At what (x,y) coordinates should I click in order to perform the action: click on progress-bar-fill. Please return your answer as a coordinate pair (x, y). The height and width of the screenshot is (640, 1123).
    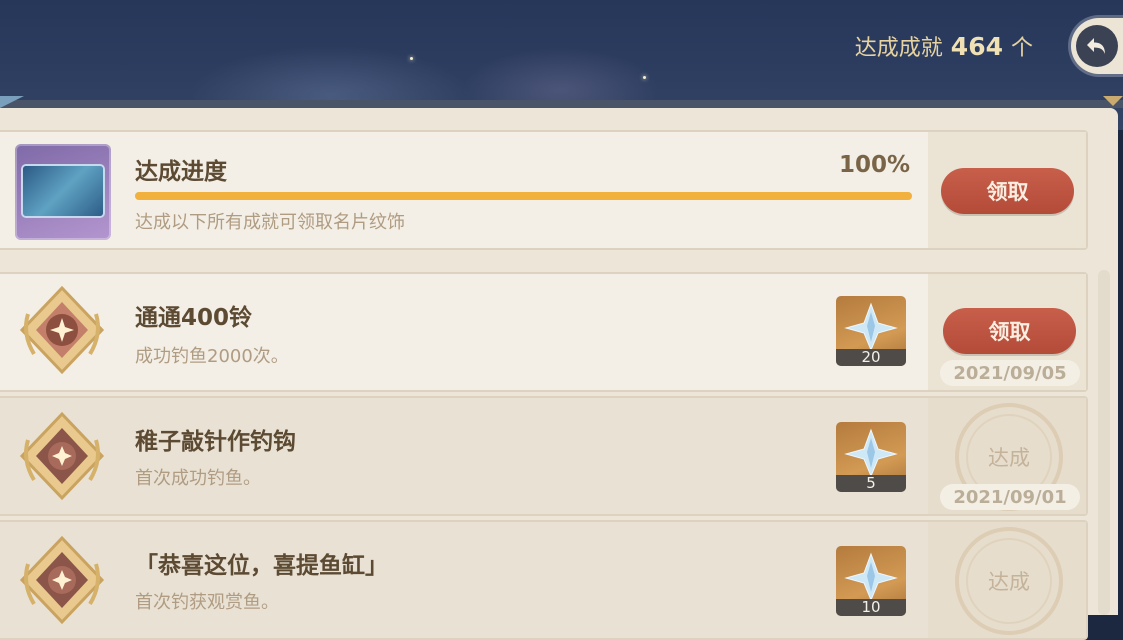
    Looking at the image, I should click on (523, 196).